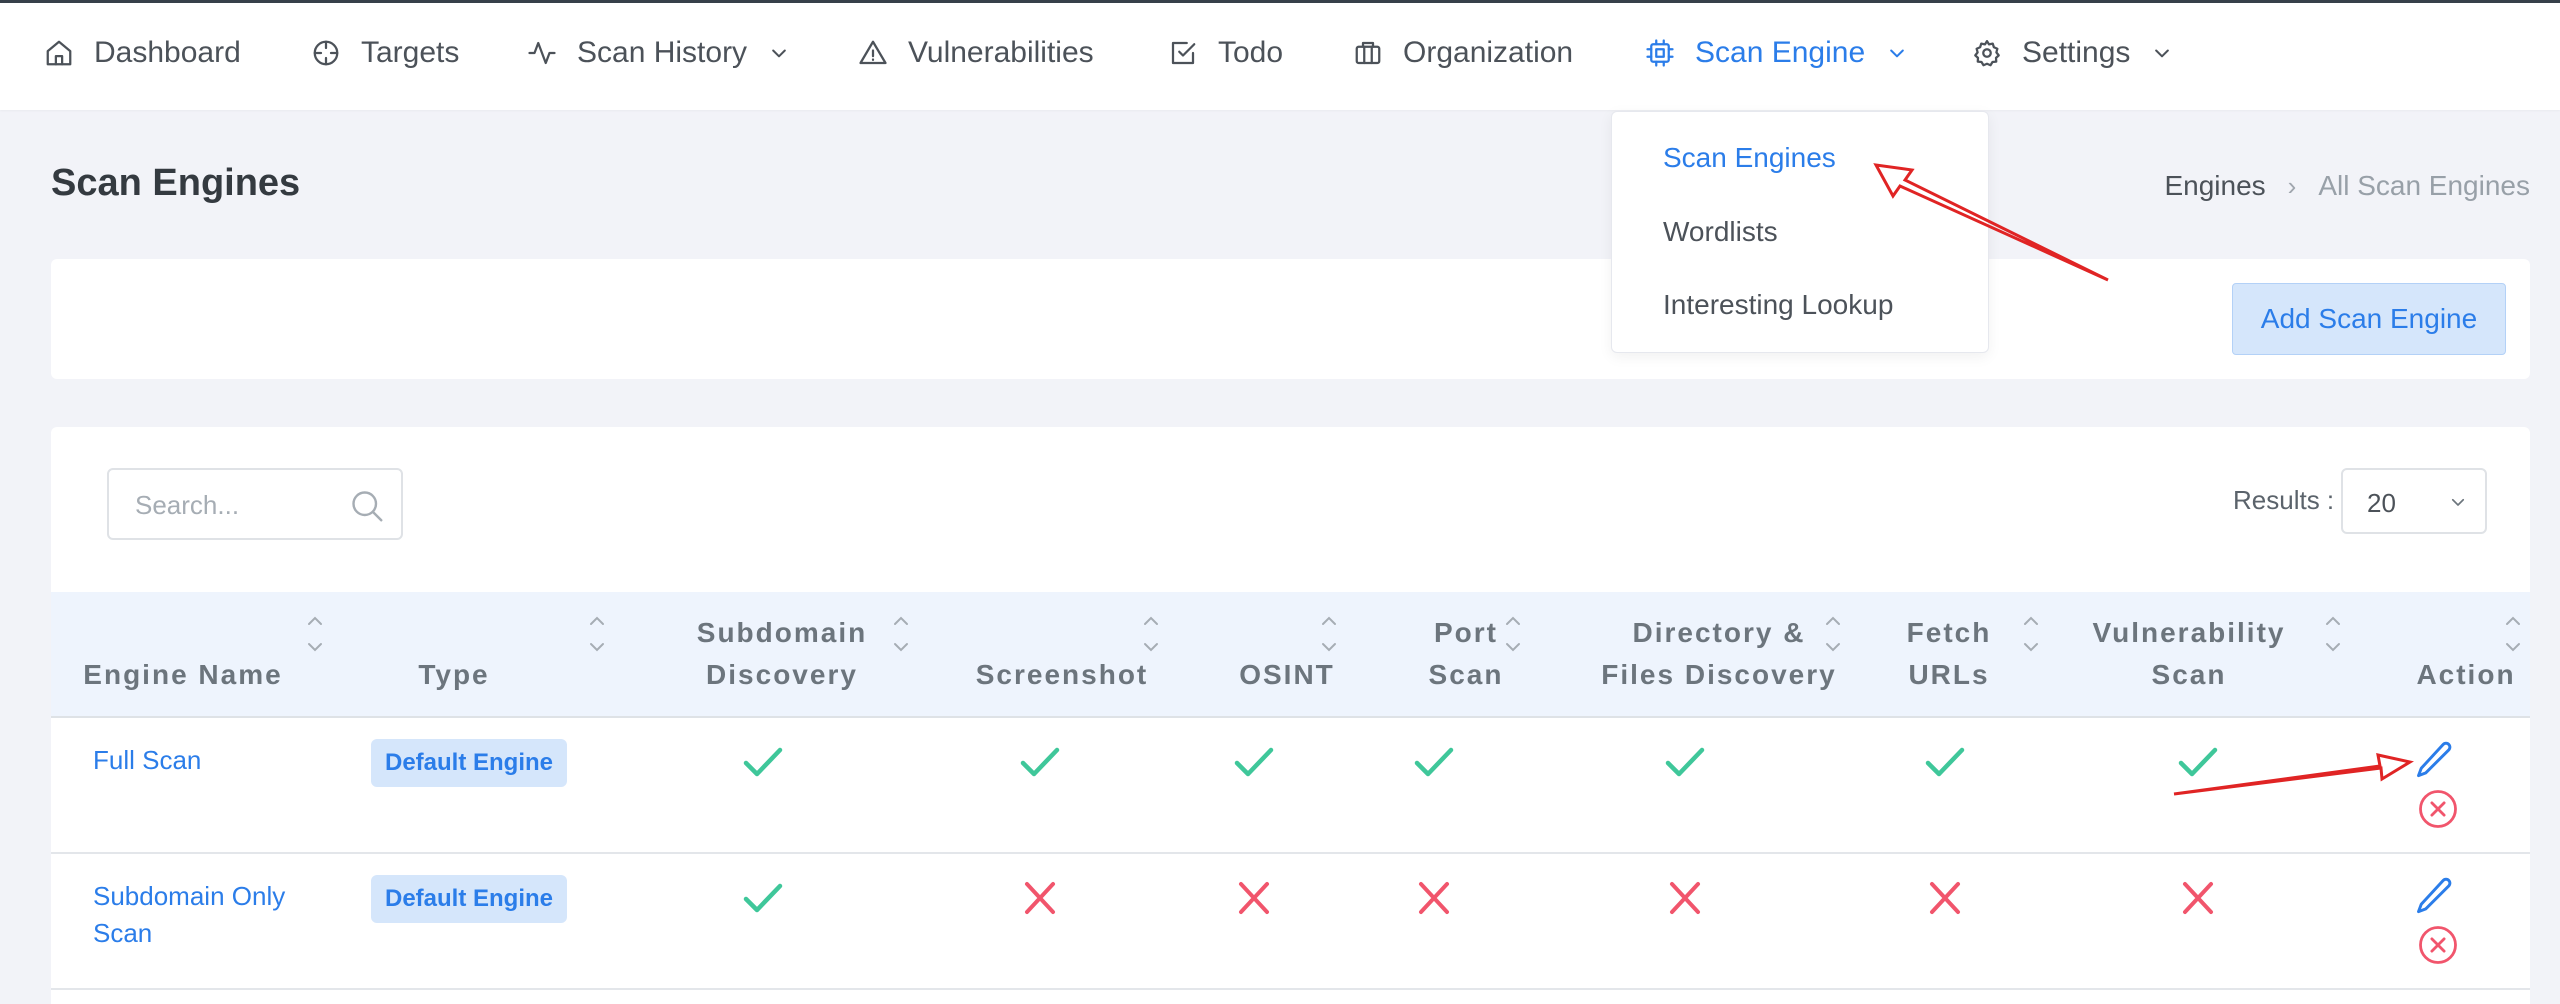  What do you see at coordinates (167, 52) in the screenshot?
I see `nav-dashboard-label: Dashboard` at bounding box center [167, 52].